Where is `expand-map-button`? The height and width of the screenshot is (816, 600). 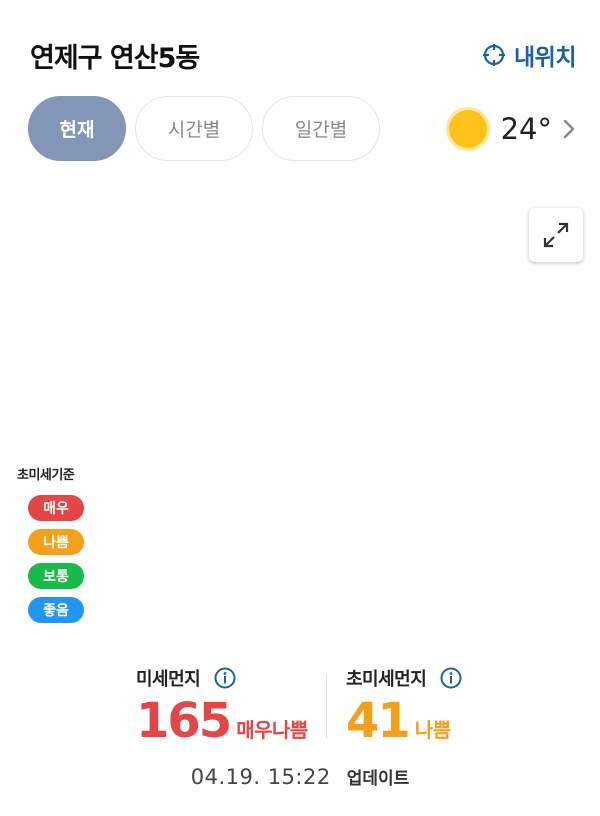
expand-map-button is located at coordinates (556, 235).